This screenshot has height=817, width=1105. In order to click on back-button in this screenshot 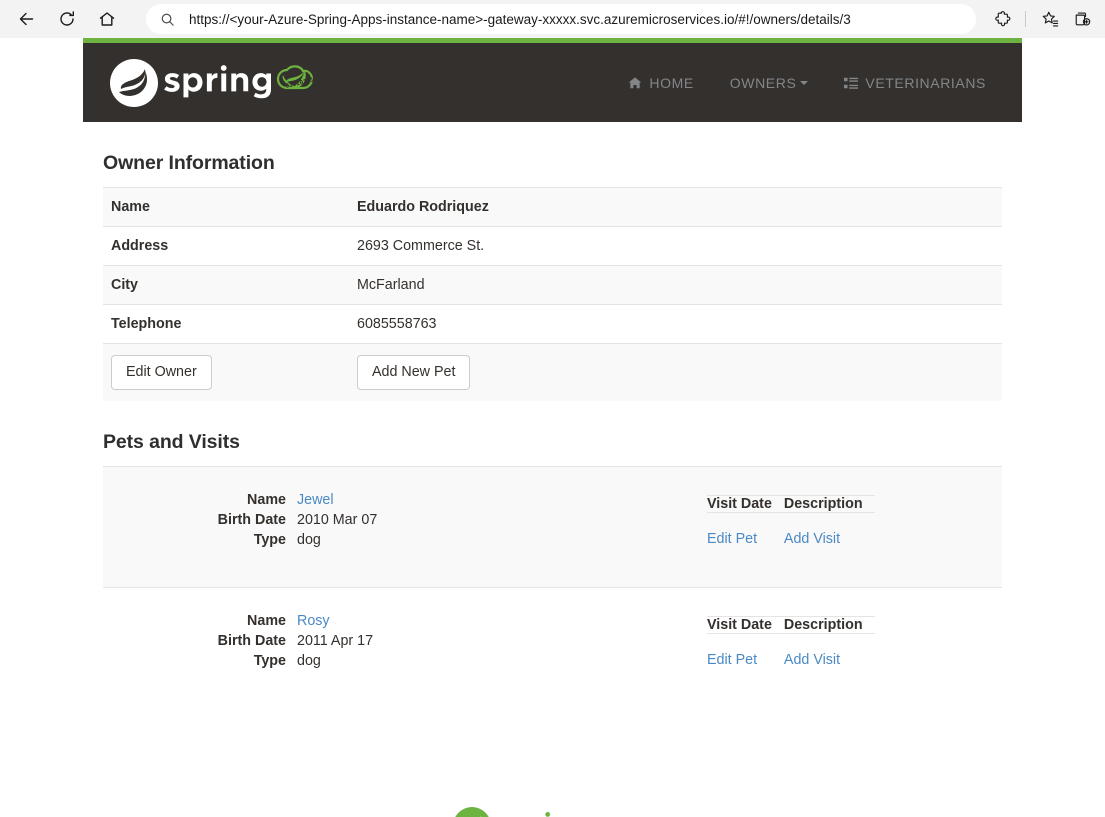, I will do `click(27, 19)`.